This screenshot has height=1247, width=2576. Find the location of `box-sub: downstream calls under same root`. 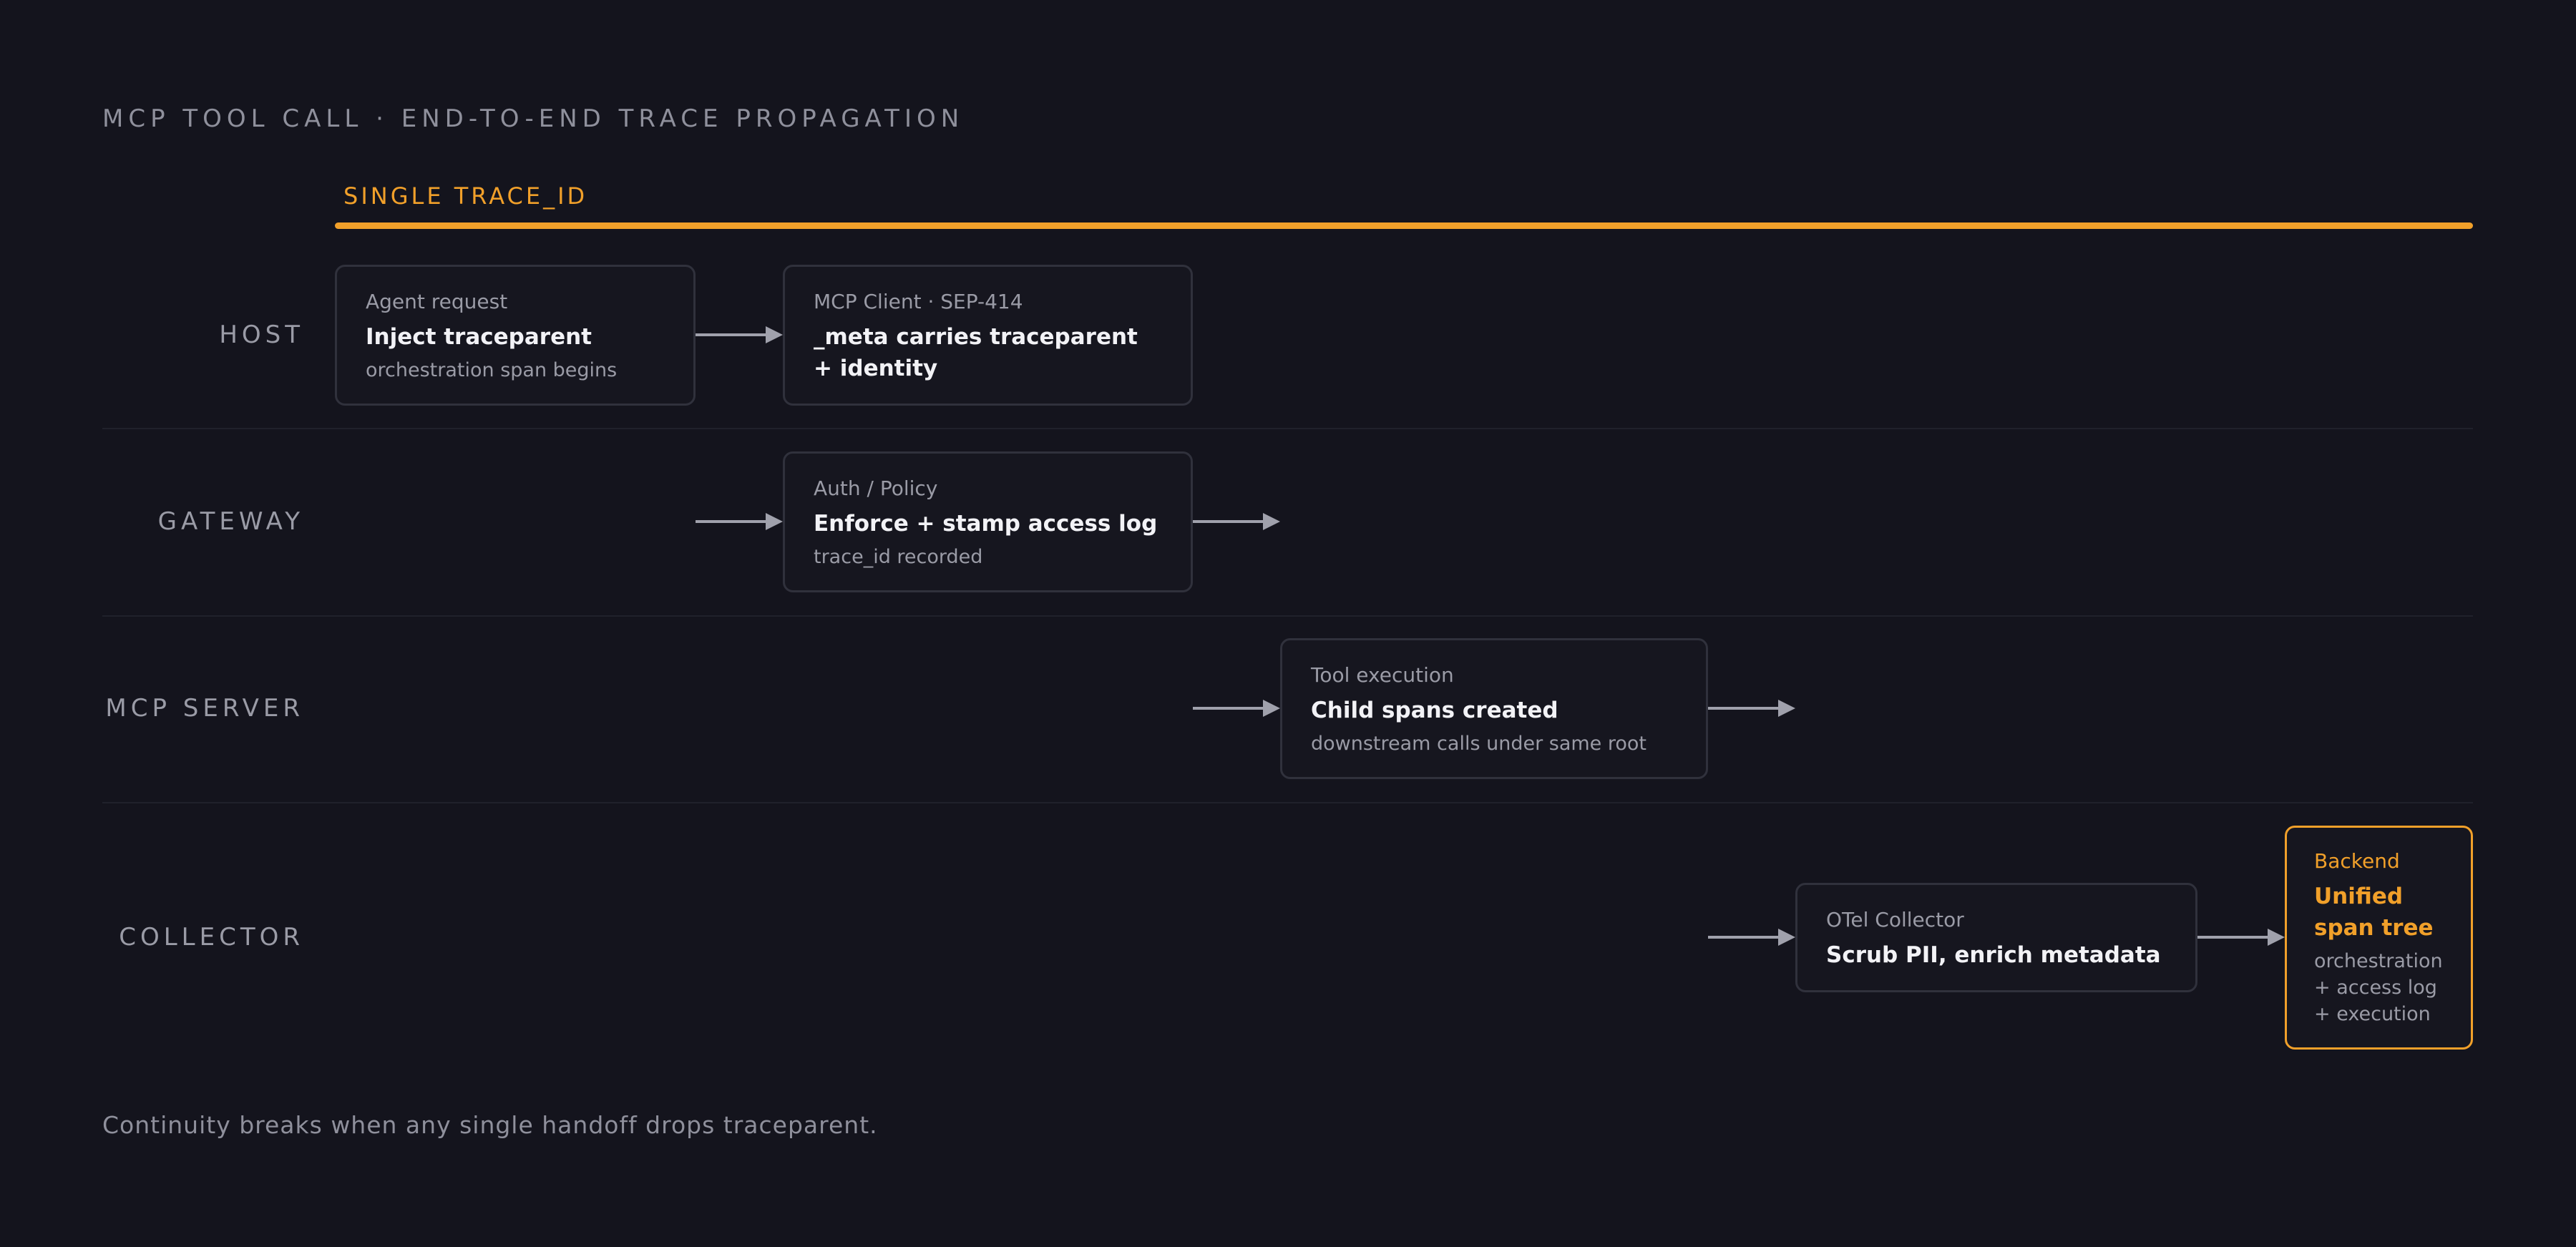

box-sub: downstream calls under same root is located at coordinates (1478, 744).